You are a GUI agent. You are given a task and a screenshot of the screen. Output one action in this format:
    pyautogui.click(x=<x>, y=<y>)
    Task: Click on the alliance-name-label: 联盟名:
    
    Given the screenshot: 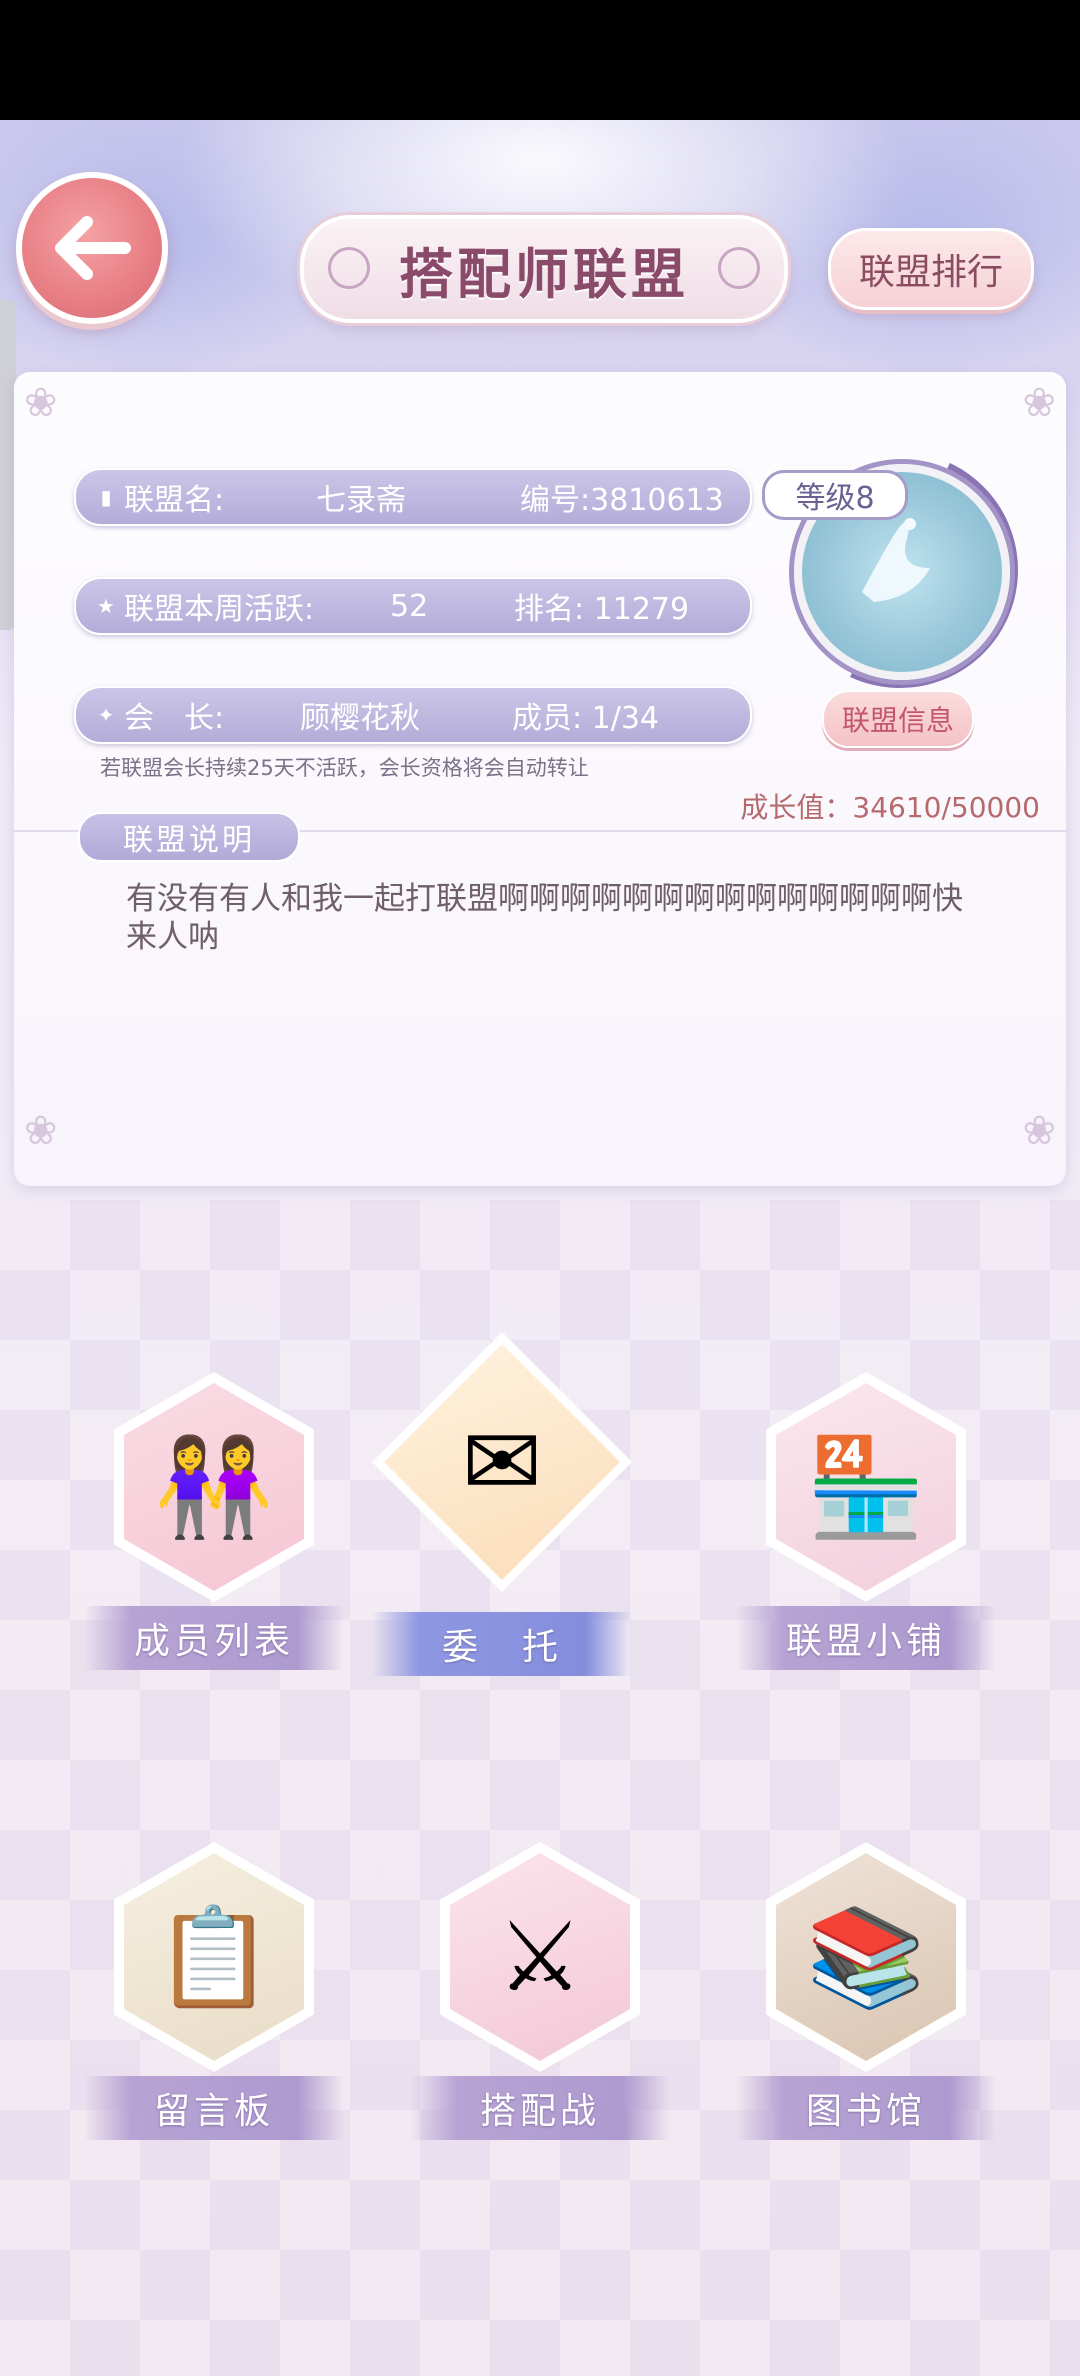 What is the action you would take?
    pyautogui.click(x=174, y=500)
    